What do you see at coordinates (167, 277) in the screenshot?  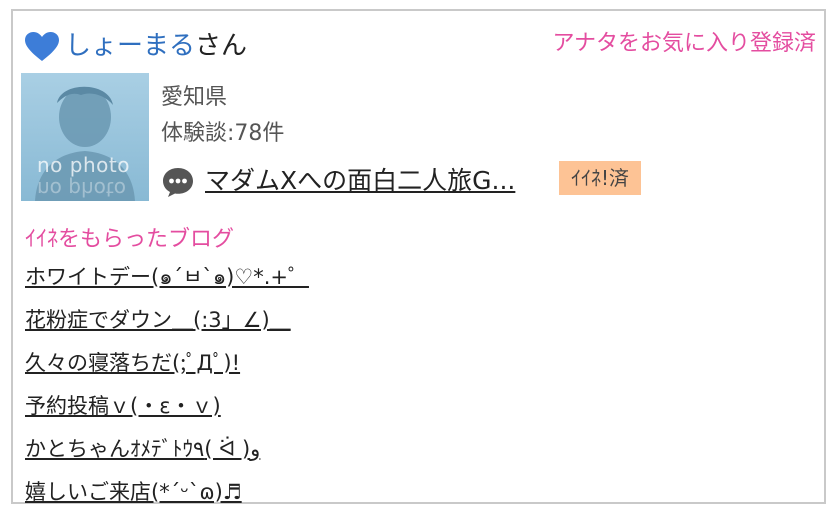 I see `blog-link: ホワイトデー(๑´ㅂ`๑)♡*.+゜` at bounding box center [167, 277].